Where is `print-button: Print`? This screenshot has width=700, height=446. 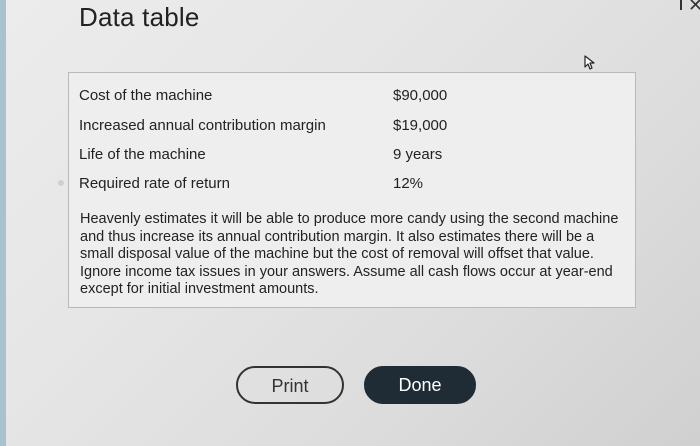 print-button: Print is located at coordinates (290, 385).